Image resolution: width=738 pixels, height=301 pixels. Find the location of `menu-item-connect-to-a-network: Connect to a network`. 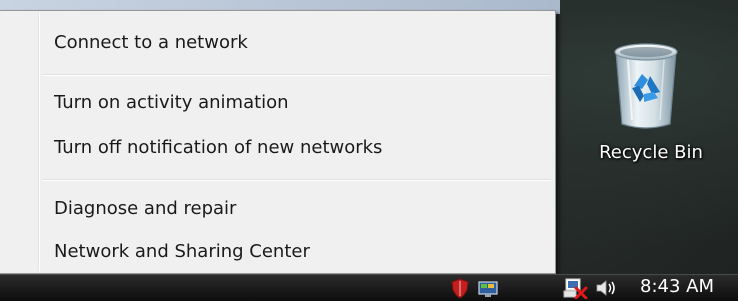

menu-item-connect-to-a-network: Connect to a network is located at coordinates (297, 43).